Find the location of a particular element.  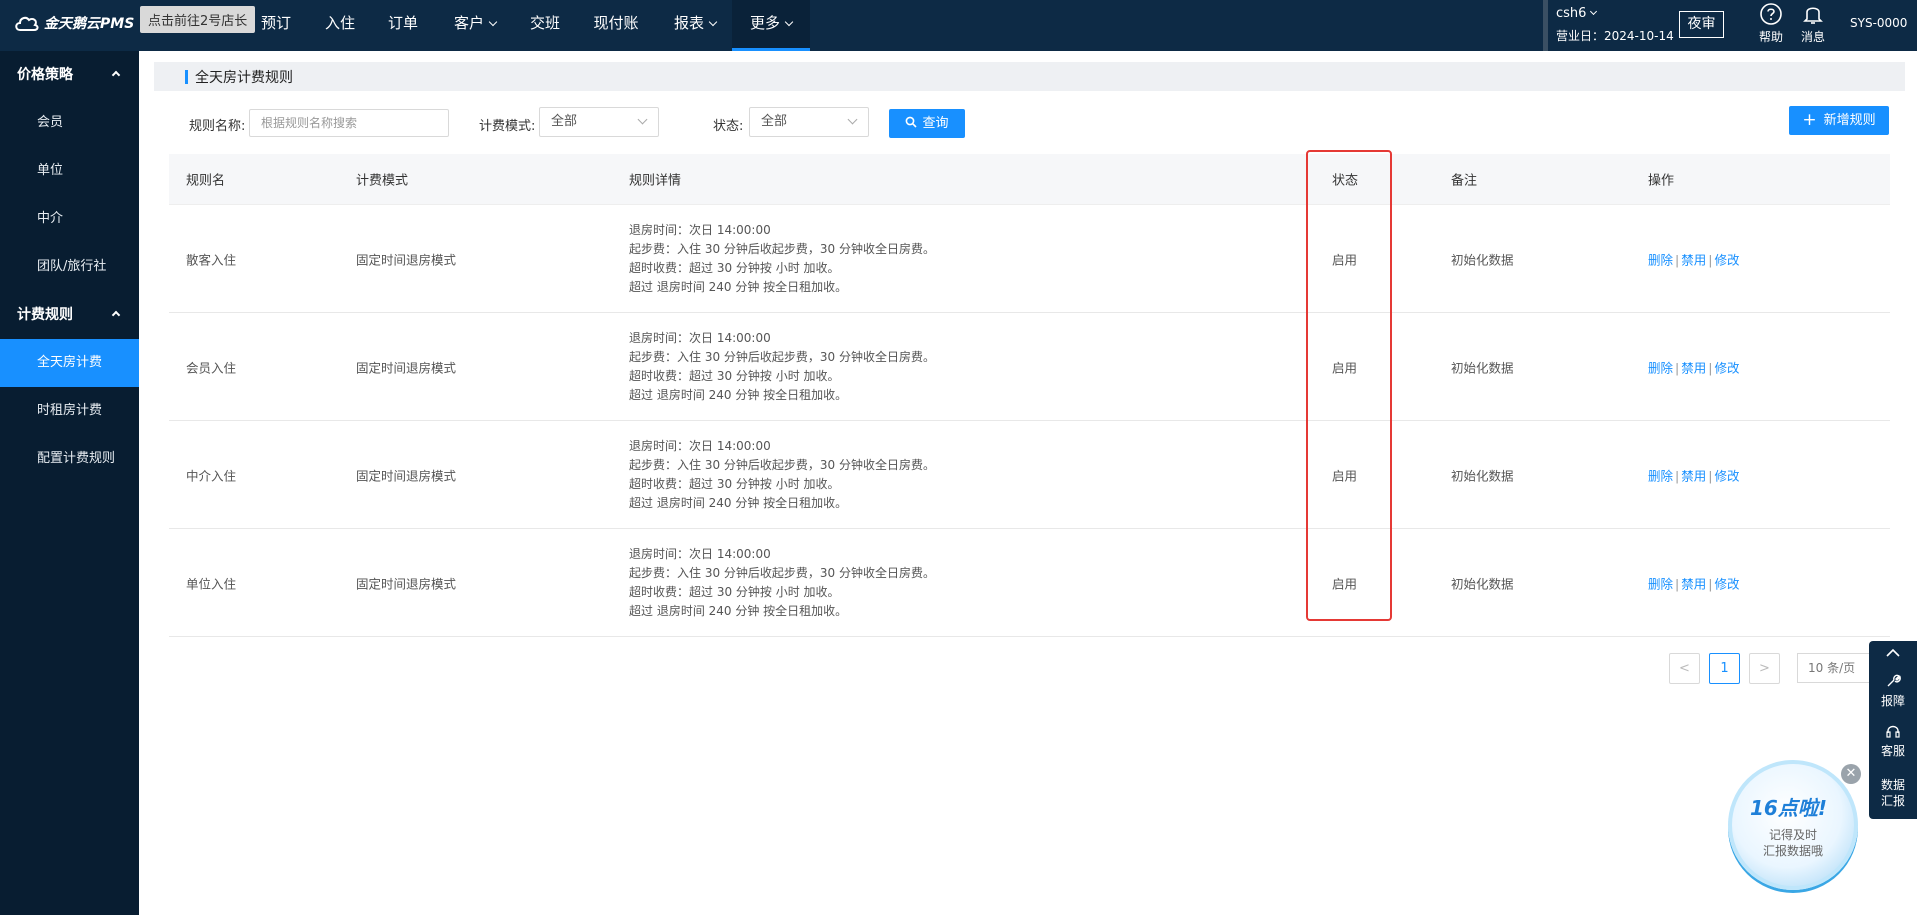

nav-shift: 交班 is located at coordinates (545, 25).